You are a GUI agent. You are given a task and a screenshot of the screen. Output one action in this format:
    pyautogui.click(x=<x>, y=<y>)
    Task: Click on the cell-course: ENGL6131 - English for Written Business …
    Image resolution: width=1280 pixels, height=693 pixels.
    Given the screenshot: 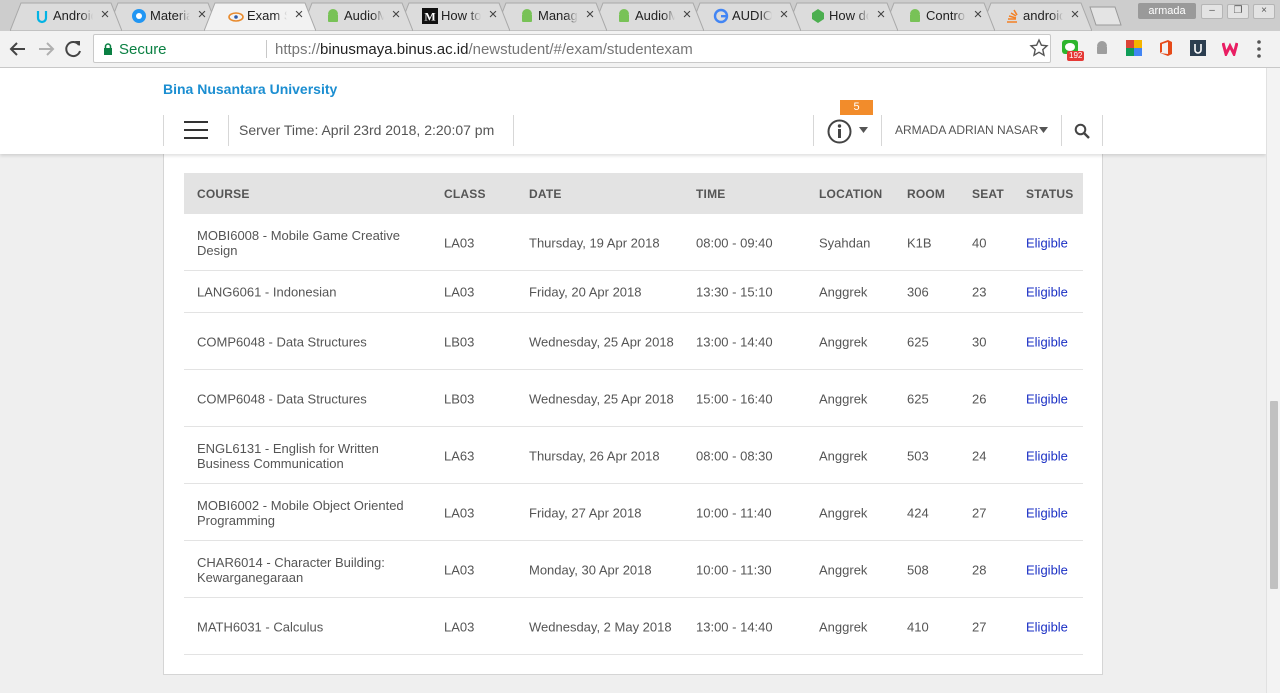 What is the action you would take?
    pyautogui.click(x=288, y=455)
    